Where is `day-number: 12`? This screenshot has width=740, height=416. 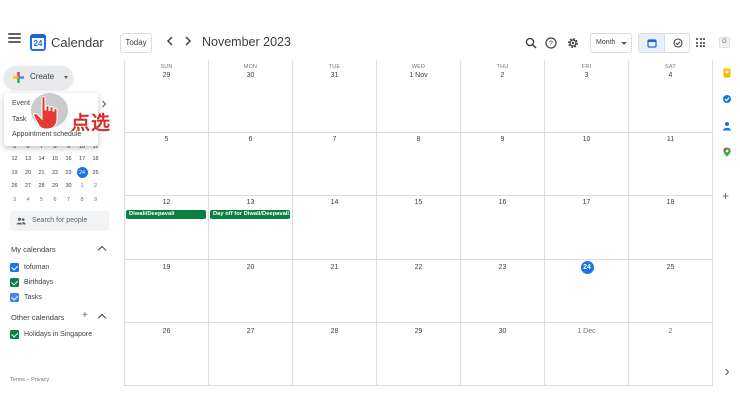 day-number: 12 is located at coordinates (166, 202).